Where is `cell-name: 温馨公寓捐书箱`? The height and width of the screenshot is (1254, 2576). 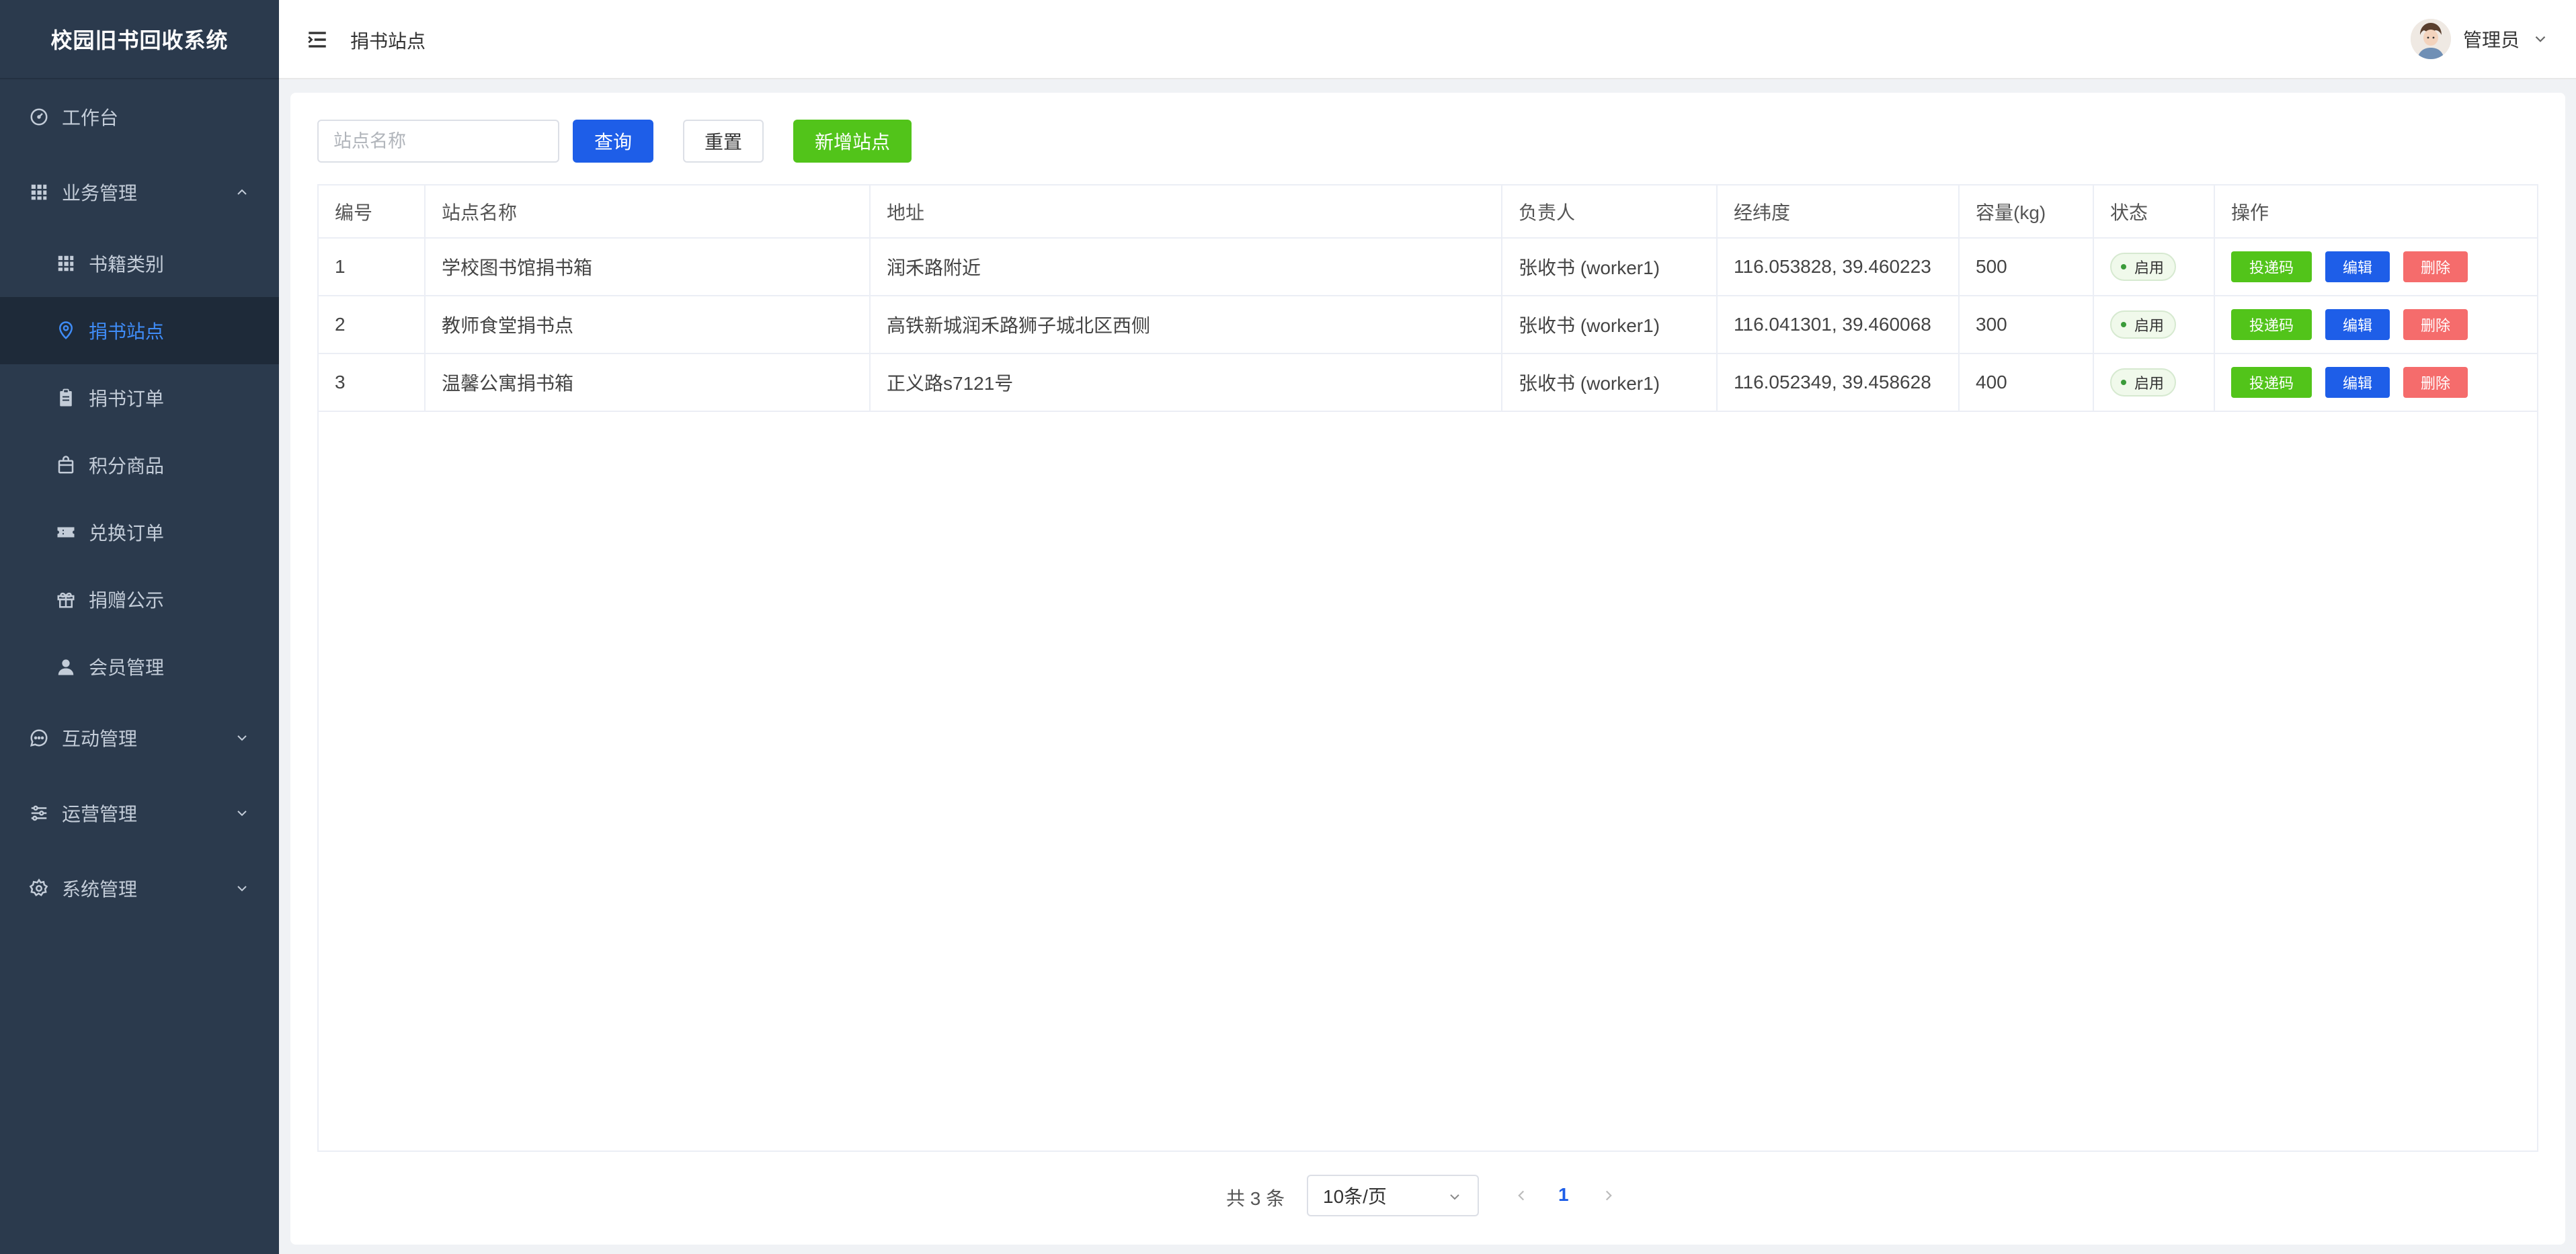 cell-name: 温馨公寓捐书箱 is located at coordinates (648, 382).